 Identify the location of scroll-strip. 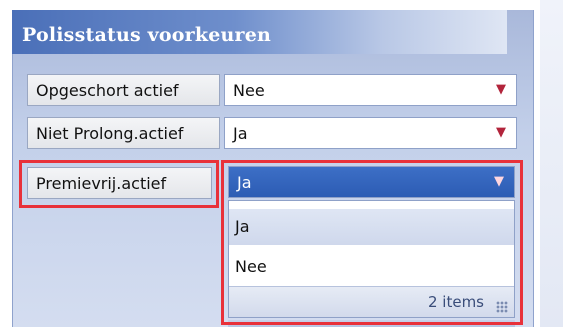
(551, 163).